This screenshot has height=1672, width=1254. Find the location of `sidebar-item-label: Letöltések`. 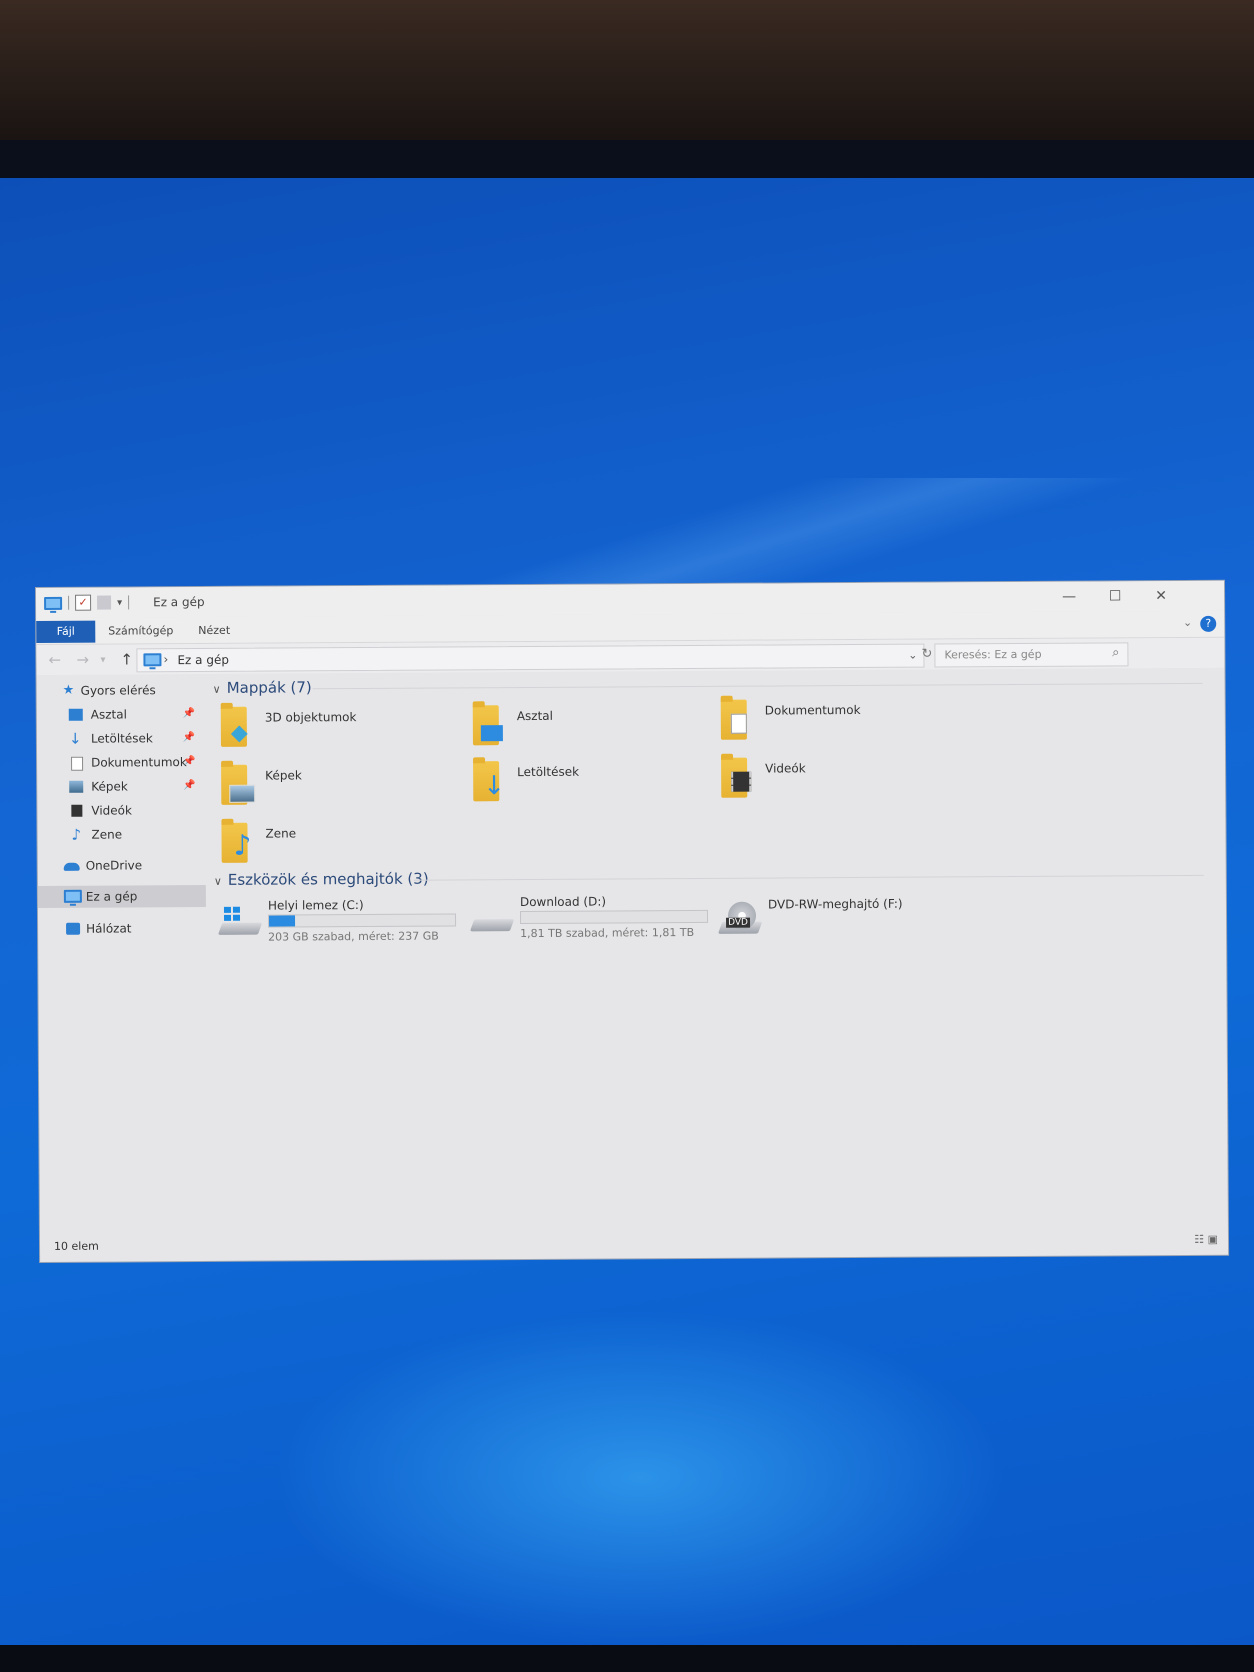

sidebar-item-label: Letöltések is located at coordinates (121, 738).